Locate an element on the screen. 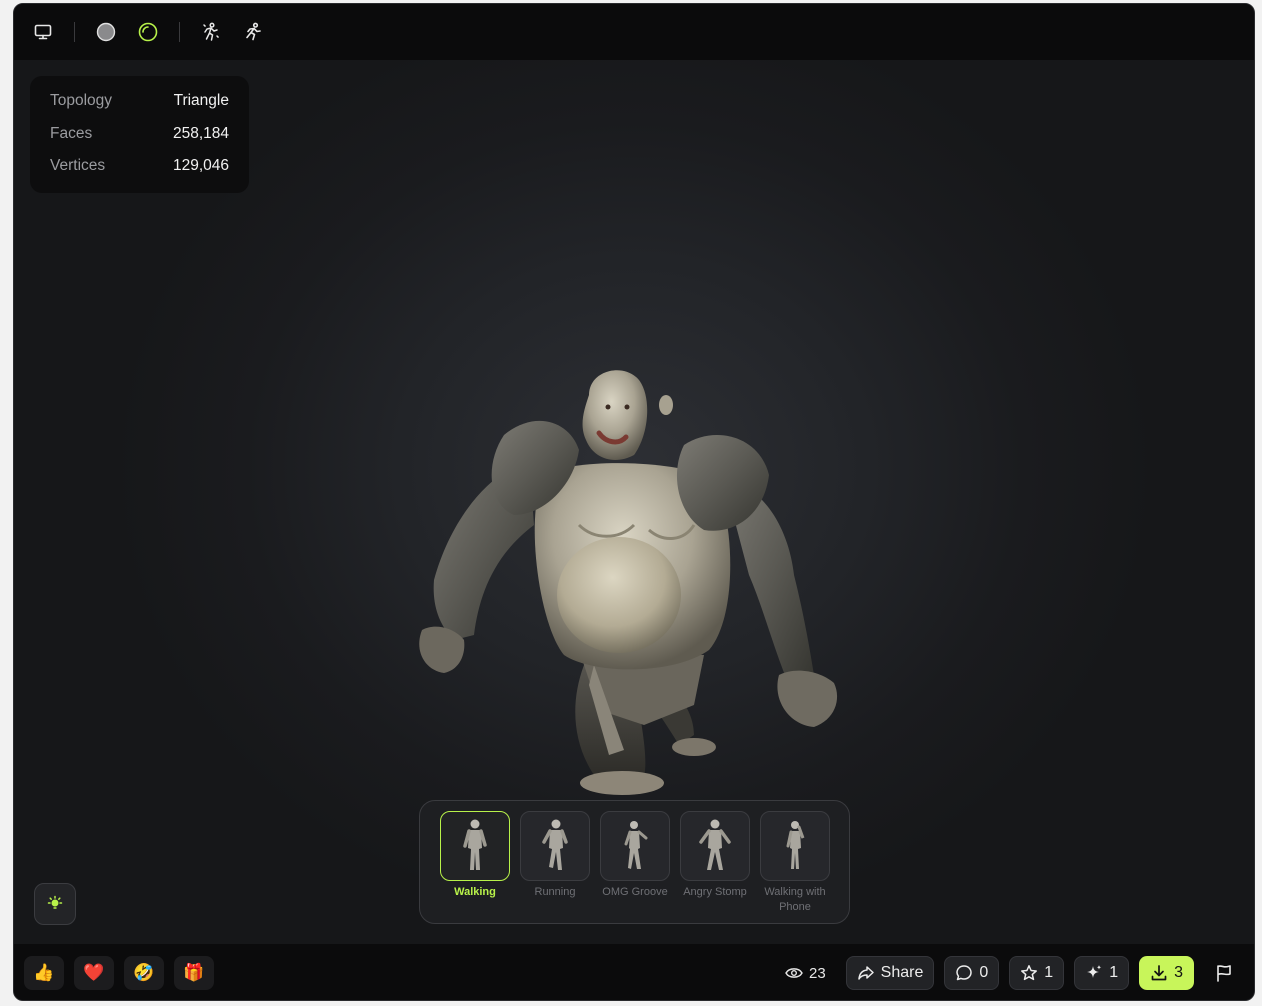 The width and height of the screenshot is (1262, 1006). remix-button: 1 is located at coordinates (1102, 973).